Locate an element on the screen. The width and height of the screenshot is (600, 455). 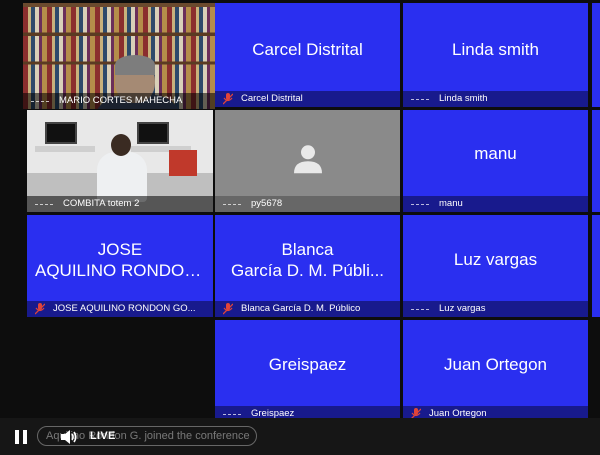
participant-name: COMBITA totem 2 is located at coordinates (101, 203).